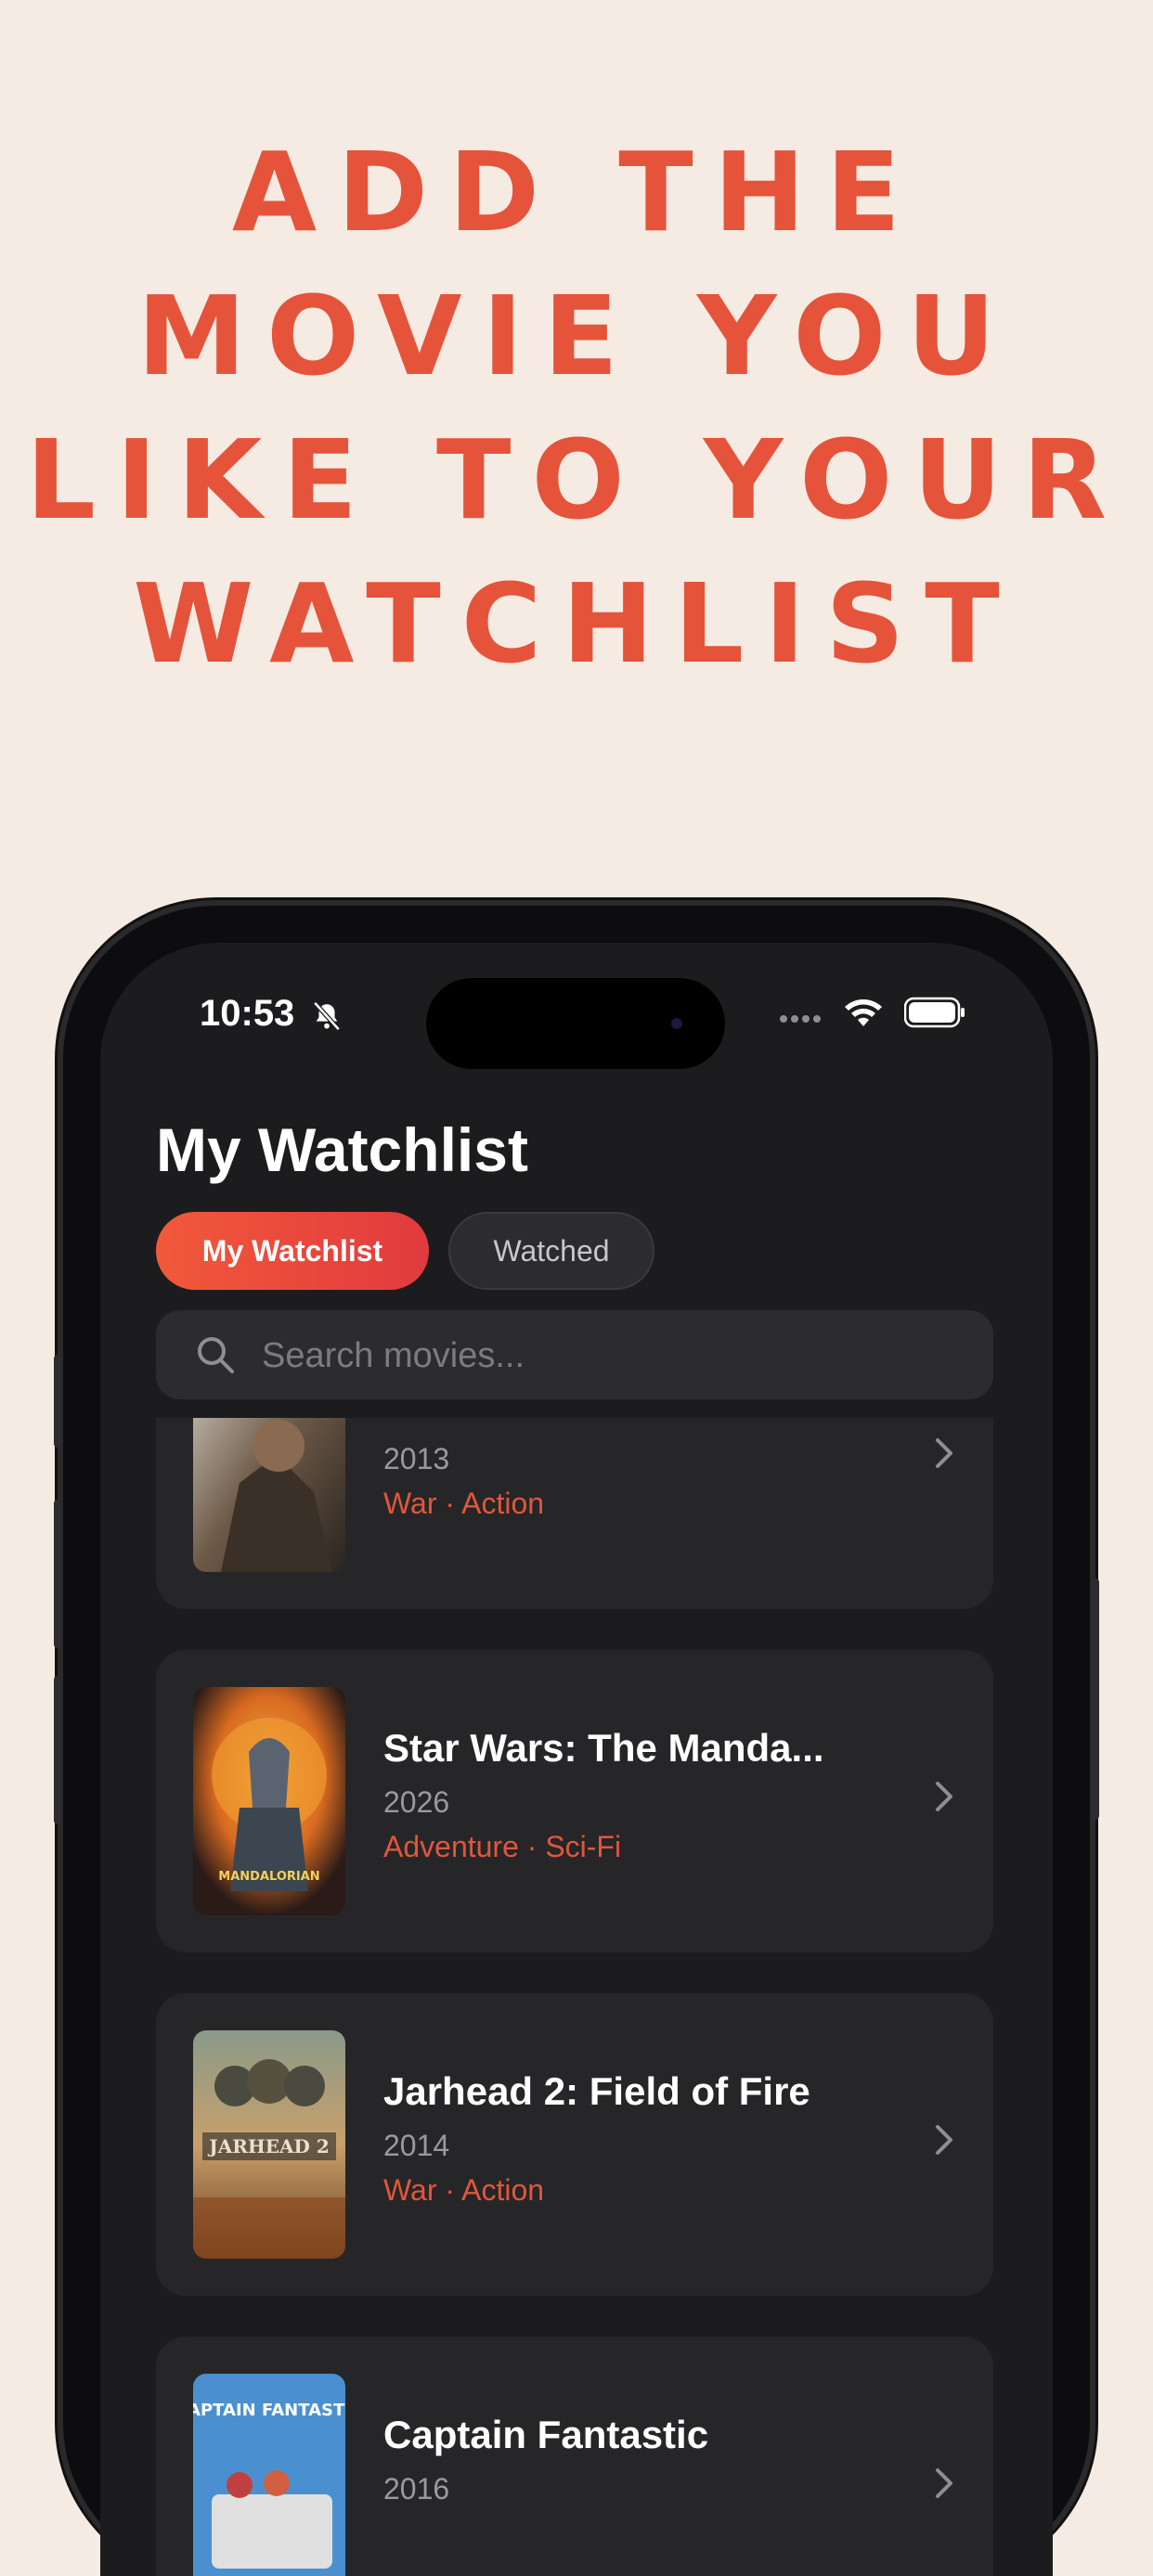 The width and height of the screenshot is (1153, 2576). What do you see at coordinates (863, 1013) in the screenshot?
I see `wifi-icon` at bounding box center [863, 1013].